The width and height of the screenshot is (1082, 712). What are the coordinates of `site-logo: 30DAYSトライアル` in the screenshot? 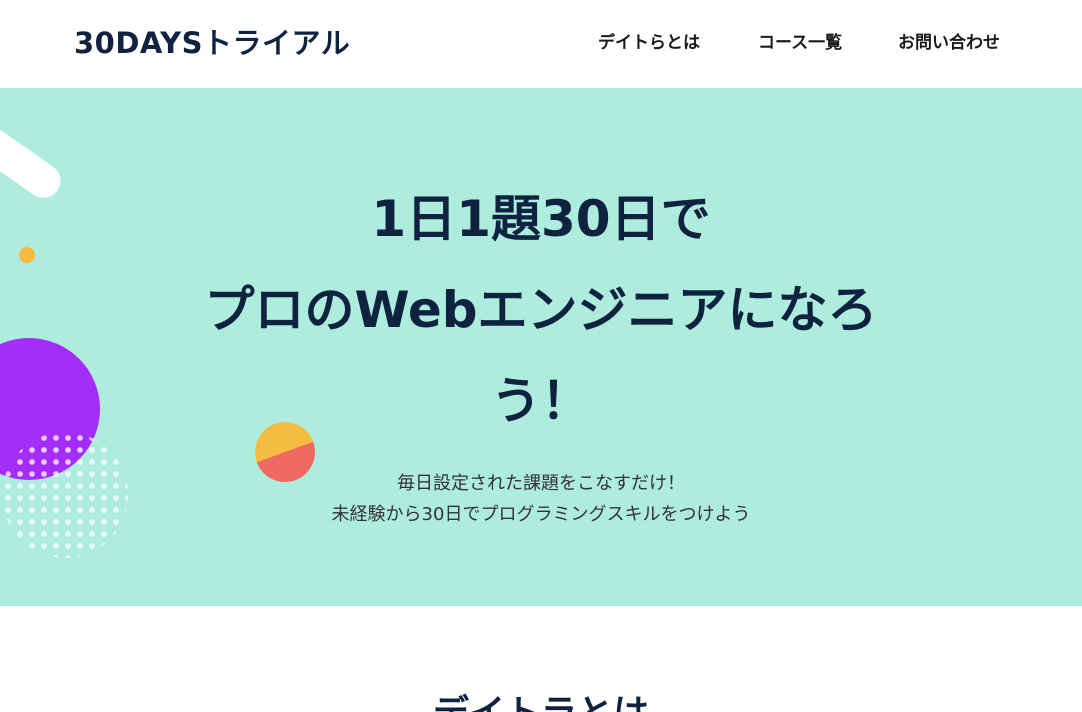 It's located at (212, 41).